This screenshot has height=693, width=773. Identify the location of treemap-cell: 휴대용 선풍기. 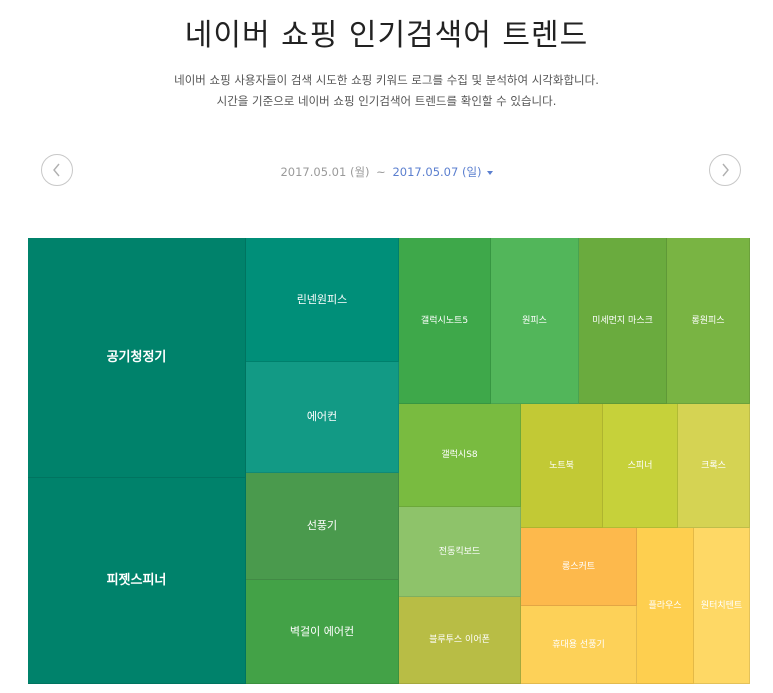
(579, 645).